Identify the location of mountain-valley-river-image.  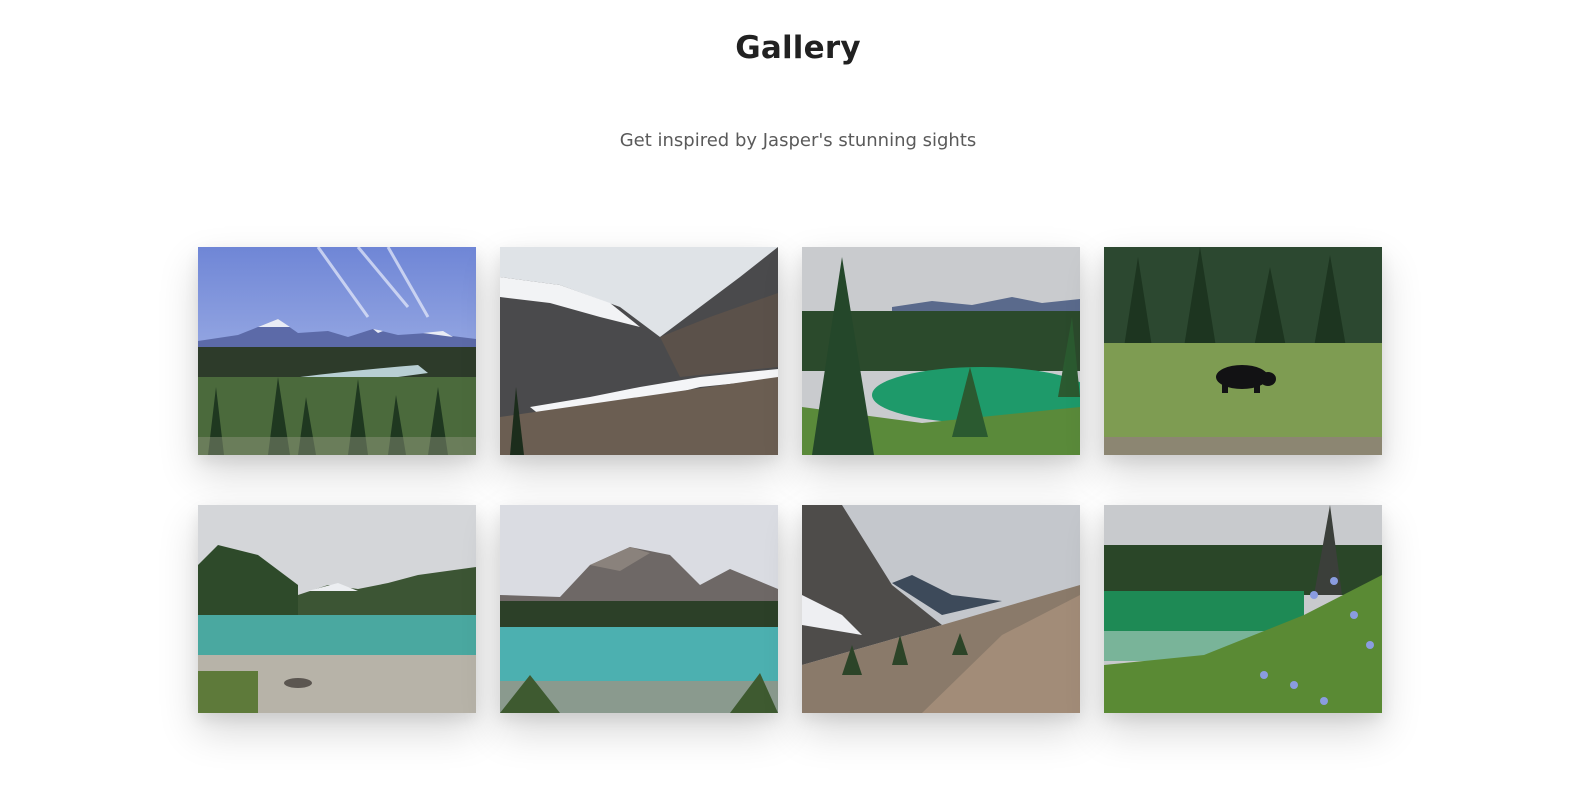
(337, 351).